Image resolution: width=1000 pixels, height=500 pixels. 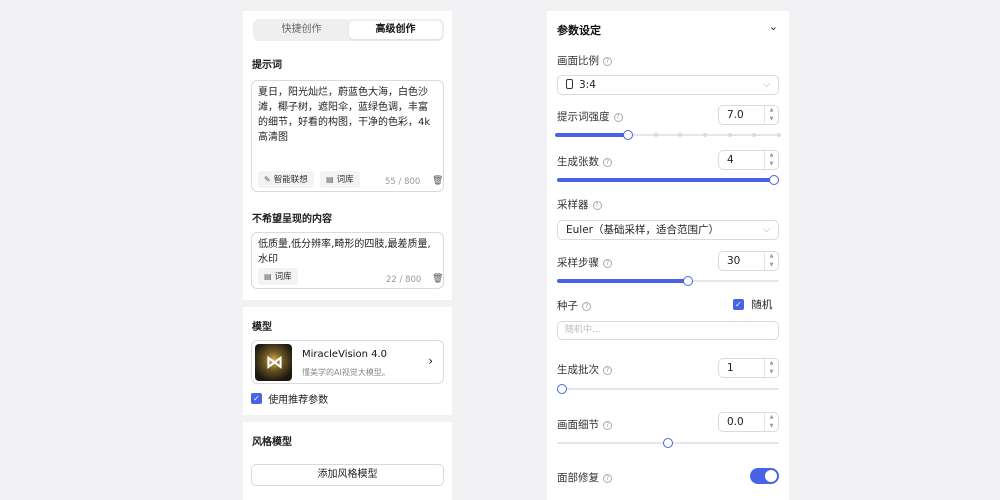 I want to click on creation-mode-tabs: 快捷创作 高级创作, so click(x=348, y=30).